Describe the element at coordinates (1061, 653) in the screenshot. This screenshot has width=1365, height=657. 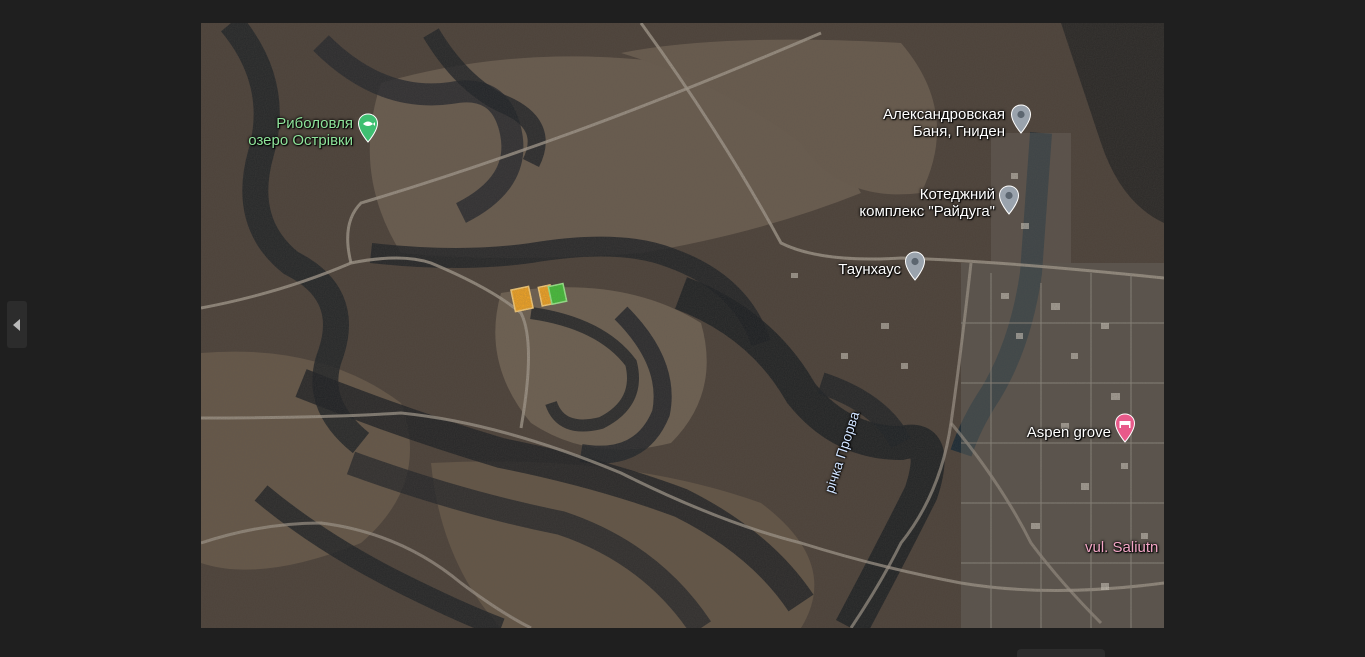
I see `bottom-tab` at that location.